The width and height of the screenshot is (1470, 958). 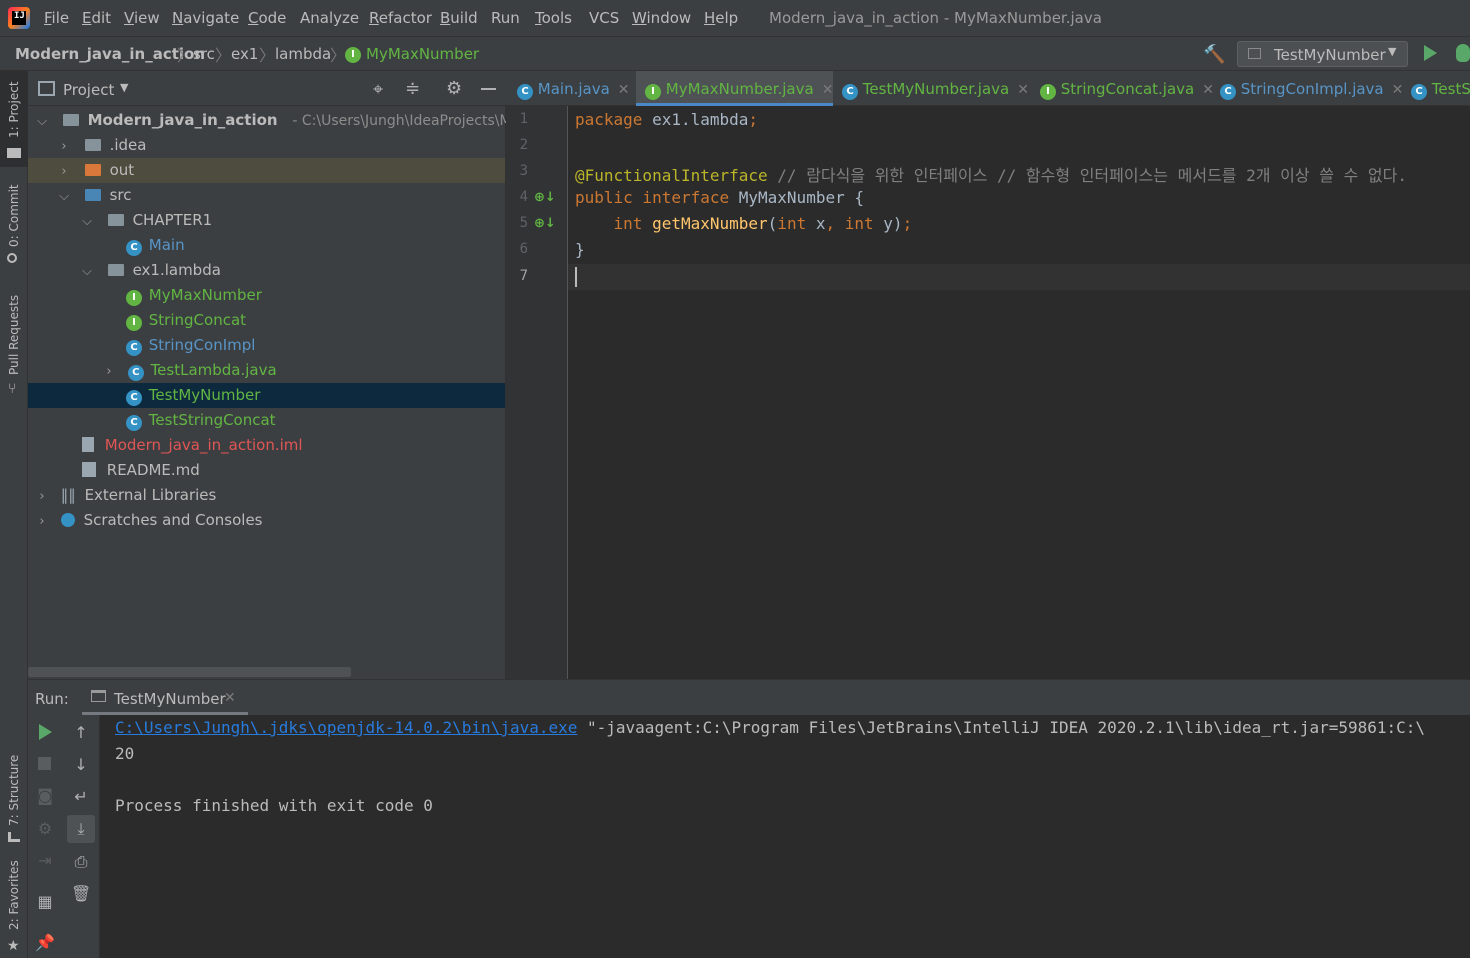 What do you see at coordinates (267, 18) in the screenshot?
I see `menu-code: Code` at bounding box center [267, 18].